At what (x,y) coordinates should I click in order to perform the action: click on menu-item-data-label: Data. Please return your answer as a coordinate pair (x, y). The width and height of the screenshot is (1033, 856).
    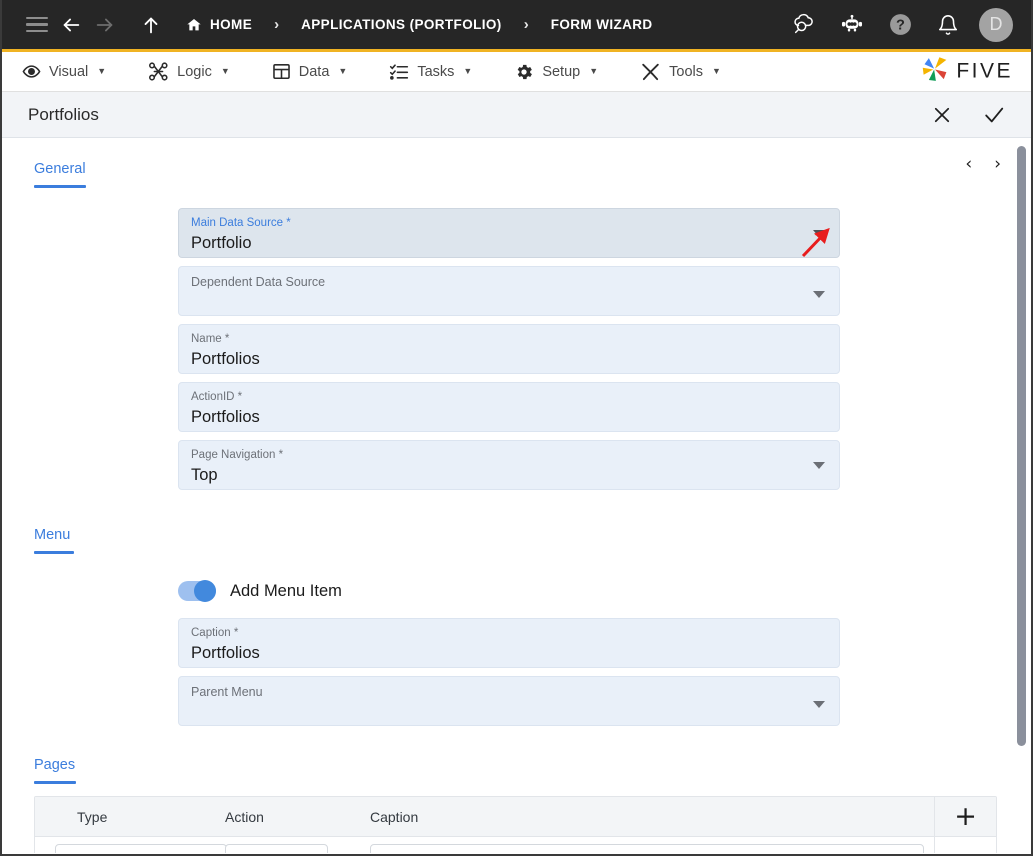
    Looking at the image, I should click on (314, 71).